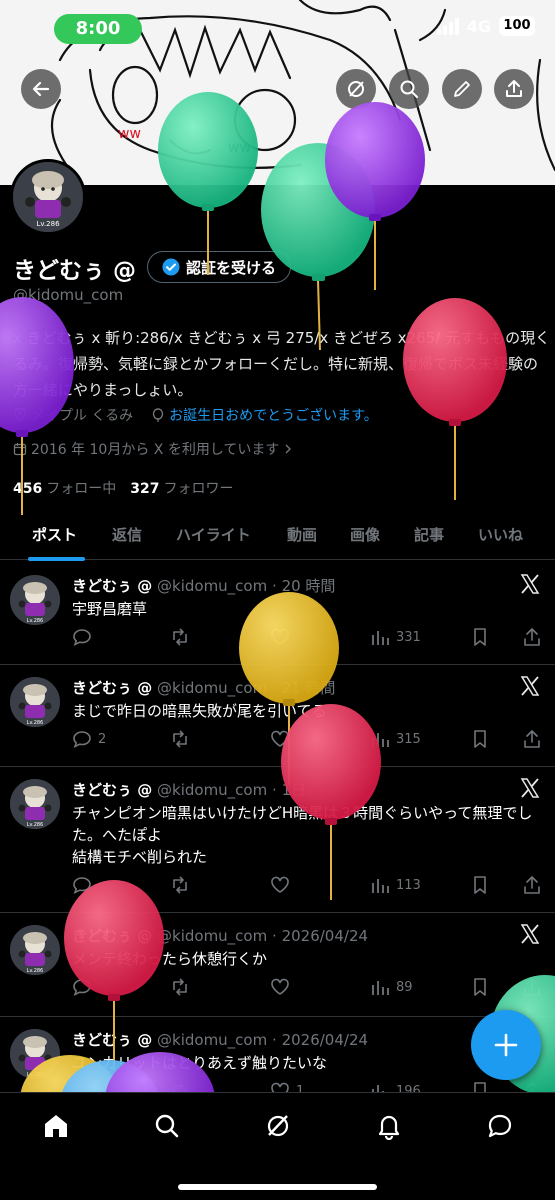  I want to click on search-button, so click(409, 89).